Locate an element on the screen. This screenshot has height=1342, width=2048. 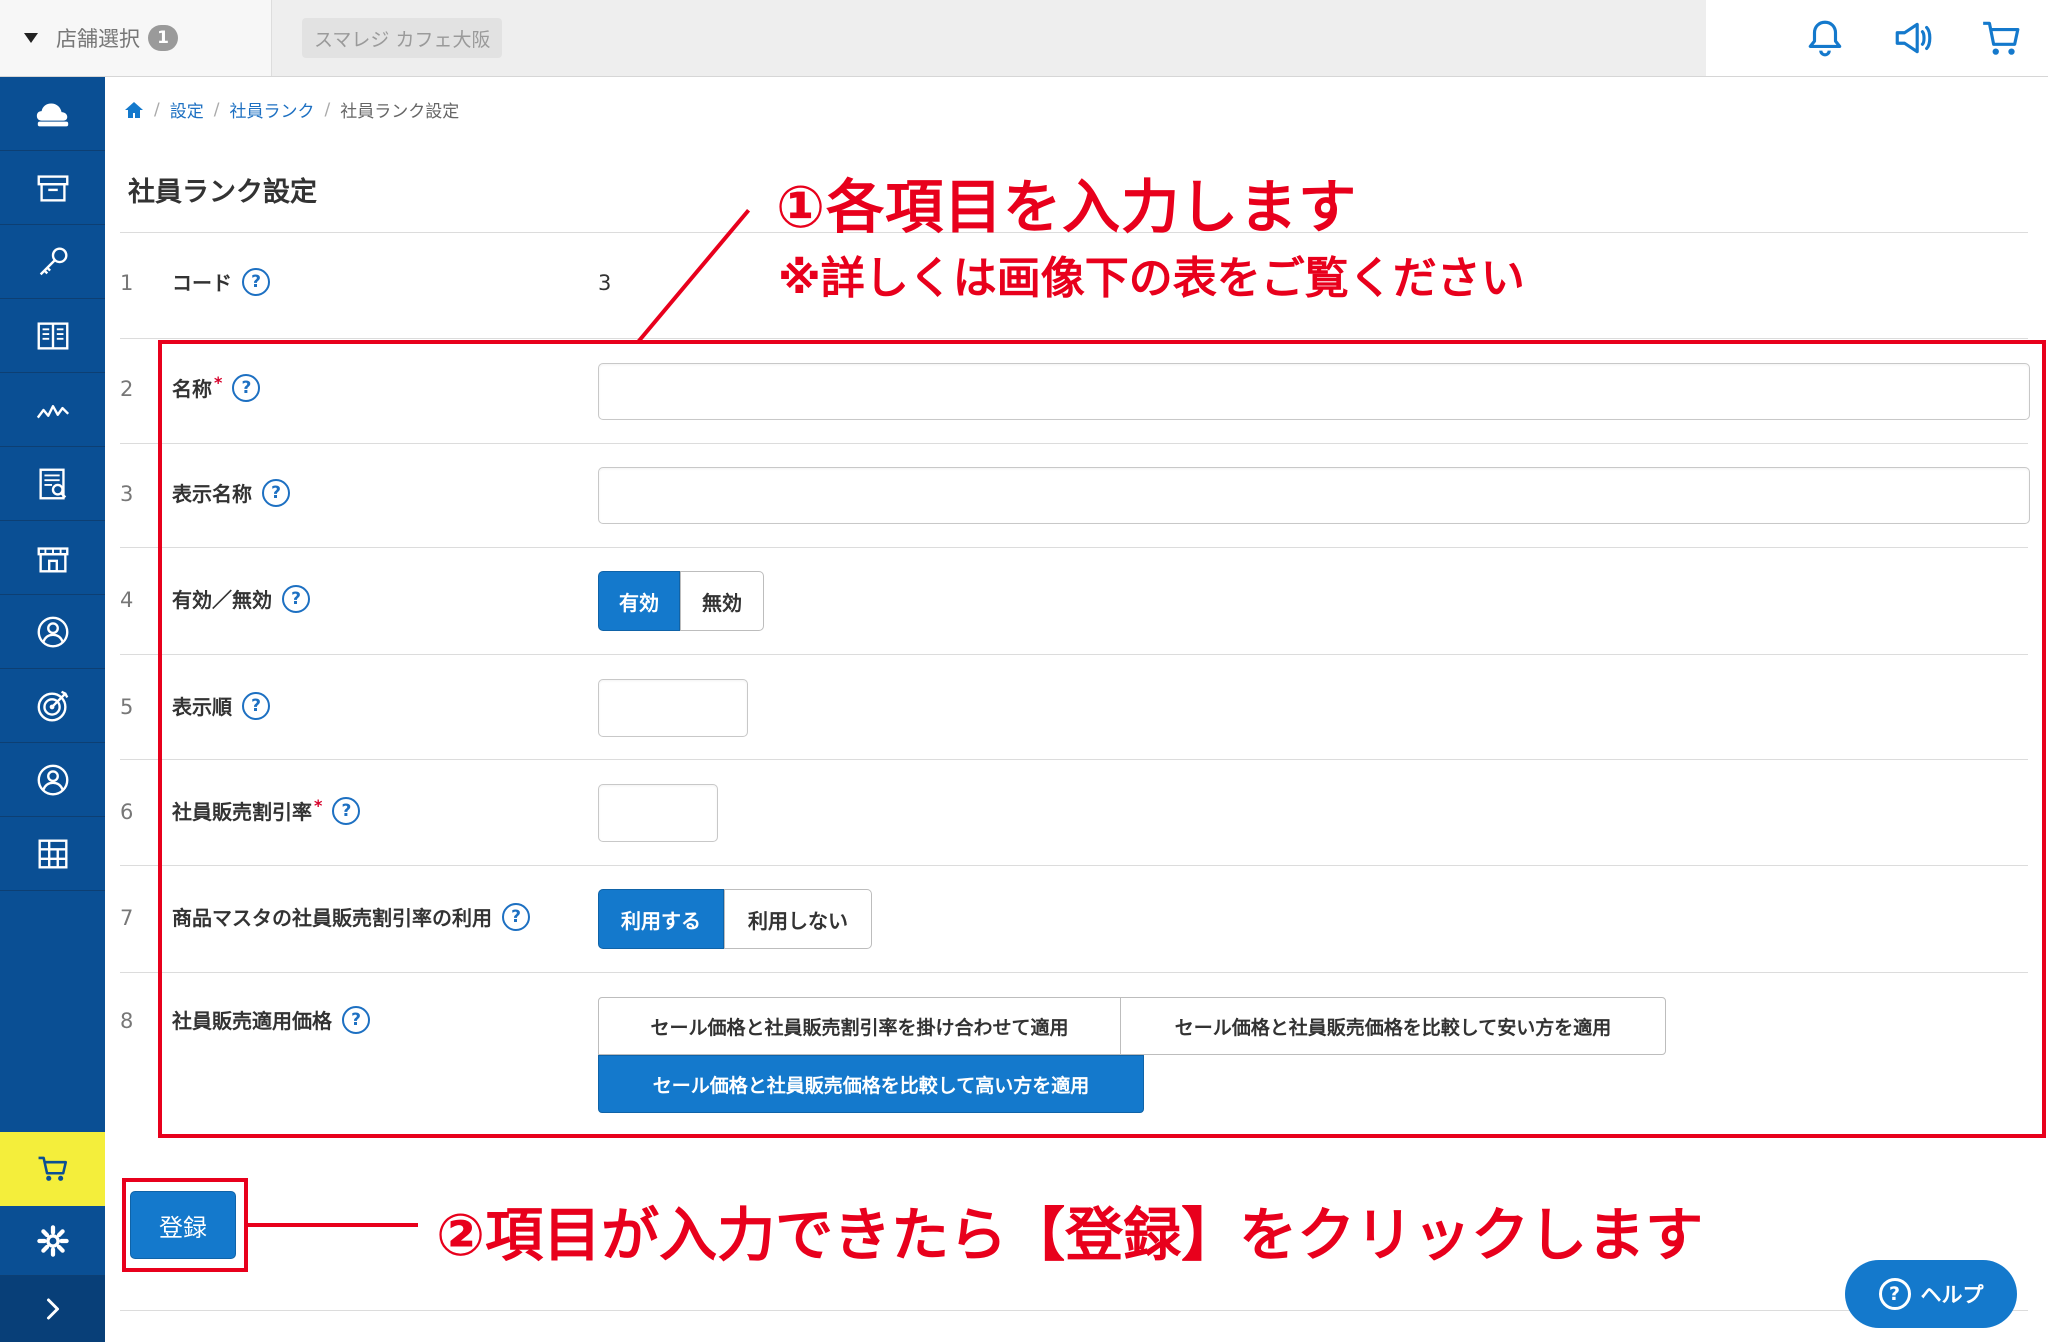
sidebar-item-customers is located at coordinates (52, 632).